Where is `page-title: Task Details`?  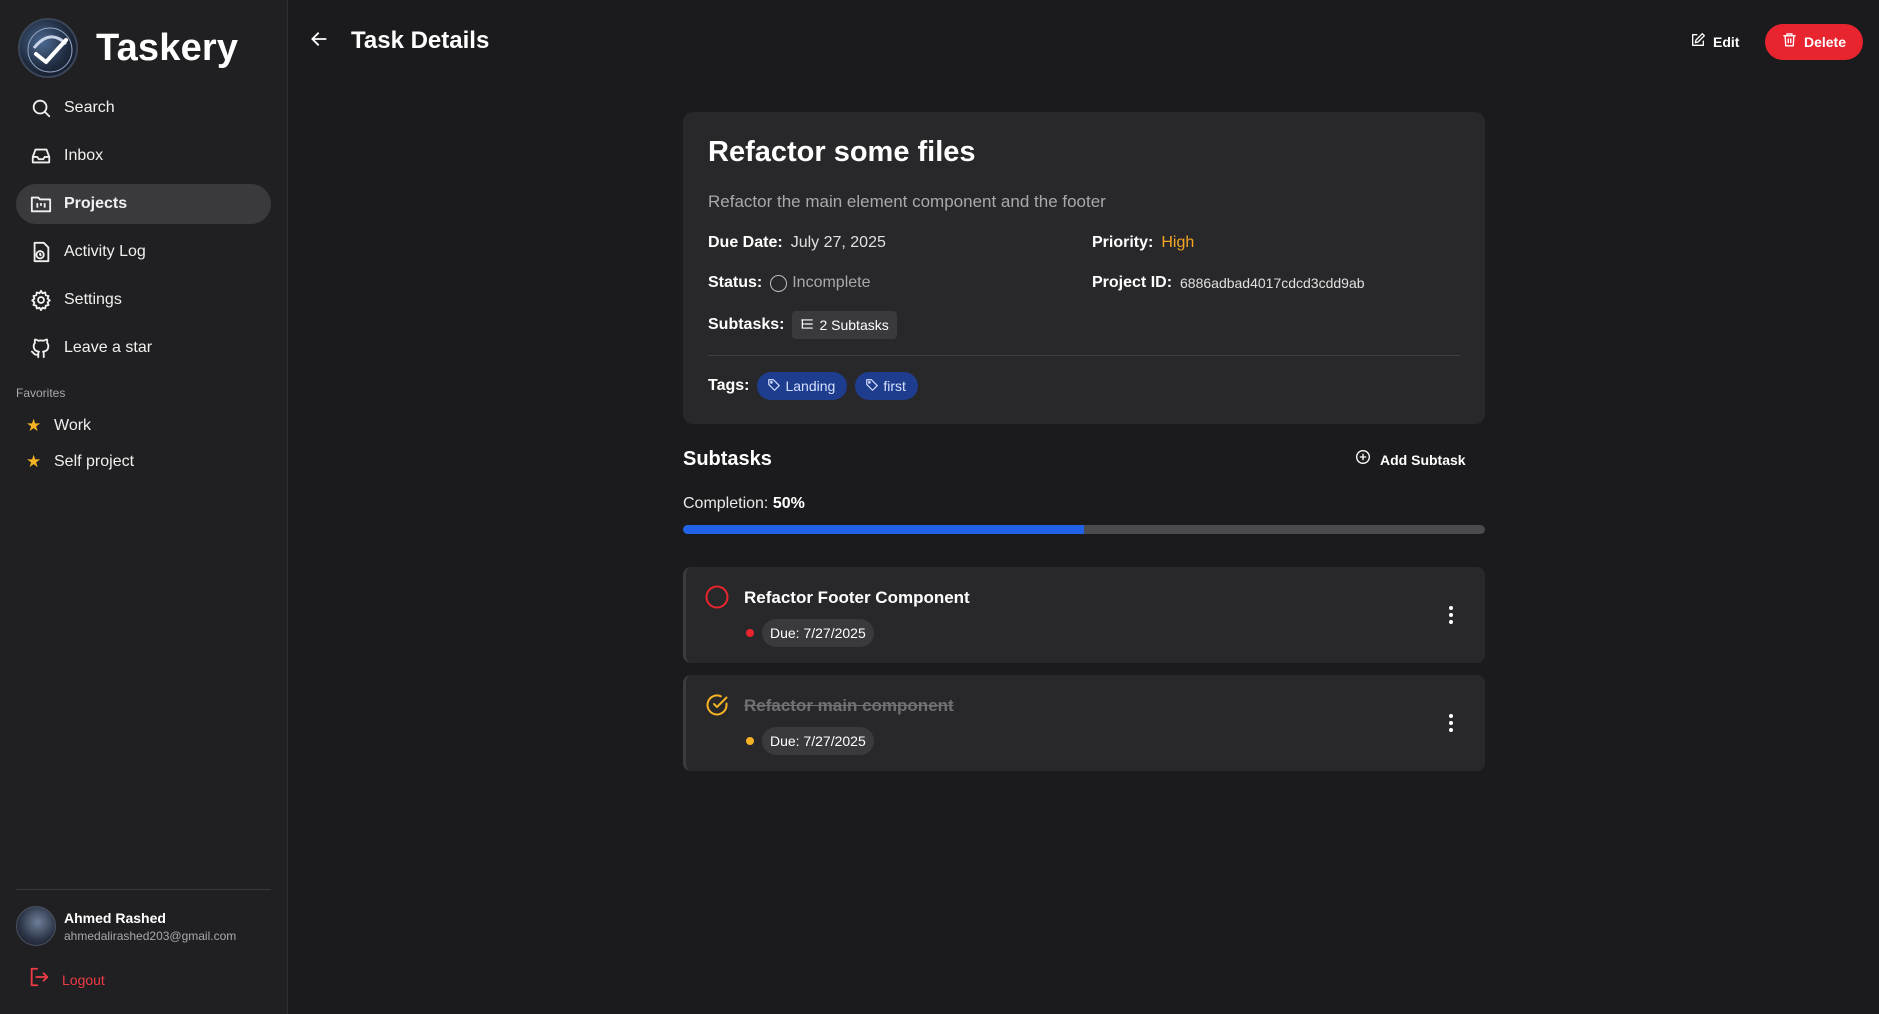 page-title: Task Details is located at coordinates (420, 40).